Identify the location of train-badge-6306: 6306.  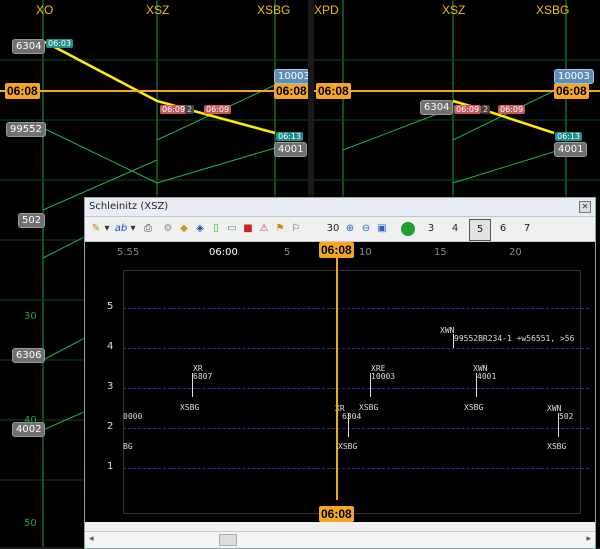
(29, 355).